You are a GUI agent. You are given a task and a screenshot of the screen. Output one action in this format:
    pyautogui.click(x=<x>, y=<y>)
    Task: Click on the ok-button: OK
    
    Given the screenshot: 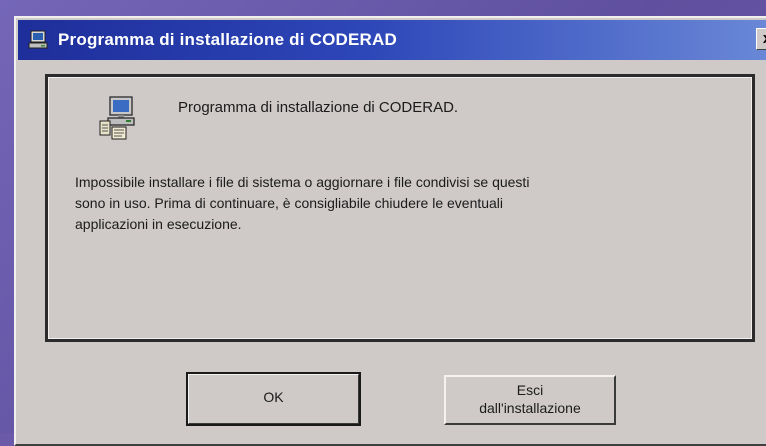 What is the action you would take?
    pyautogui.click(x=273, y=399)
    